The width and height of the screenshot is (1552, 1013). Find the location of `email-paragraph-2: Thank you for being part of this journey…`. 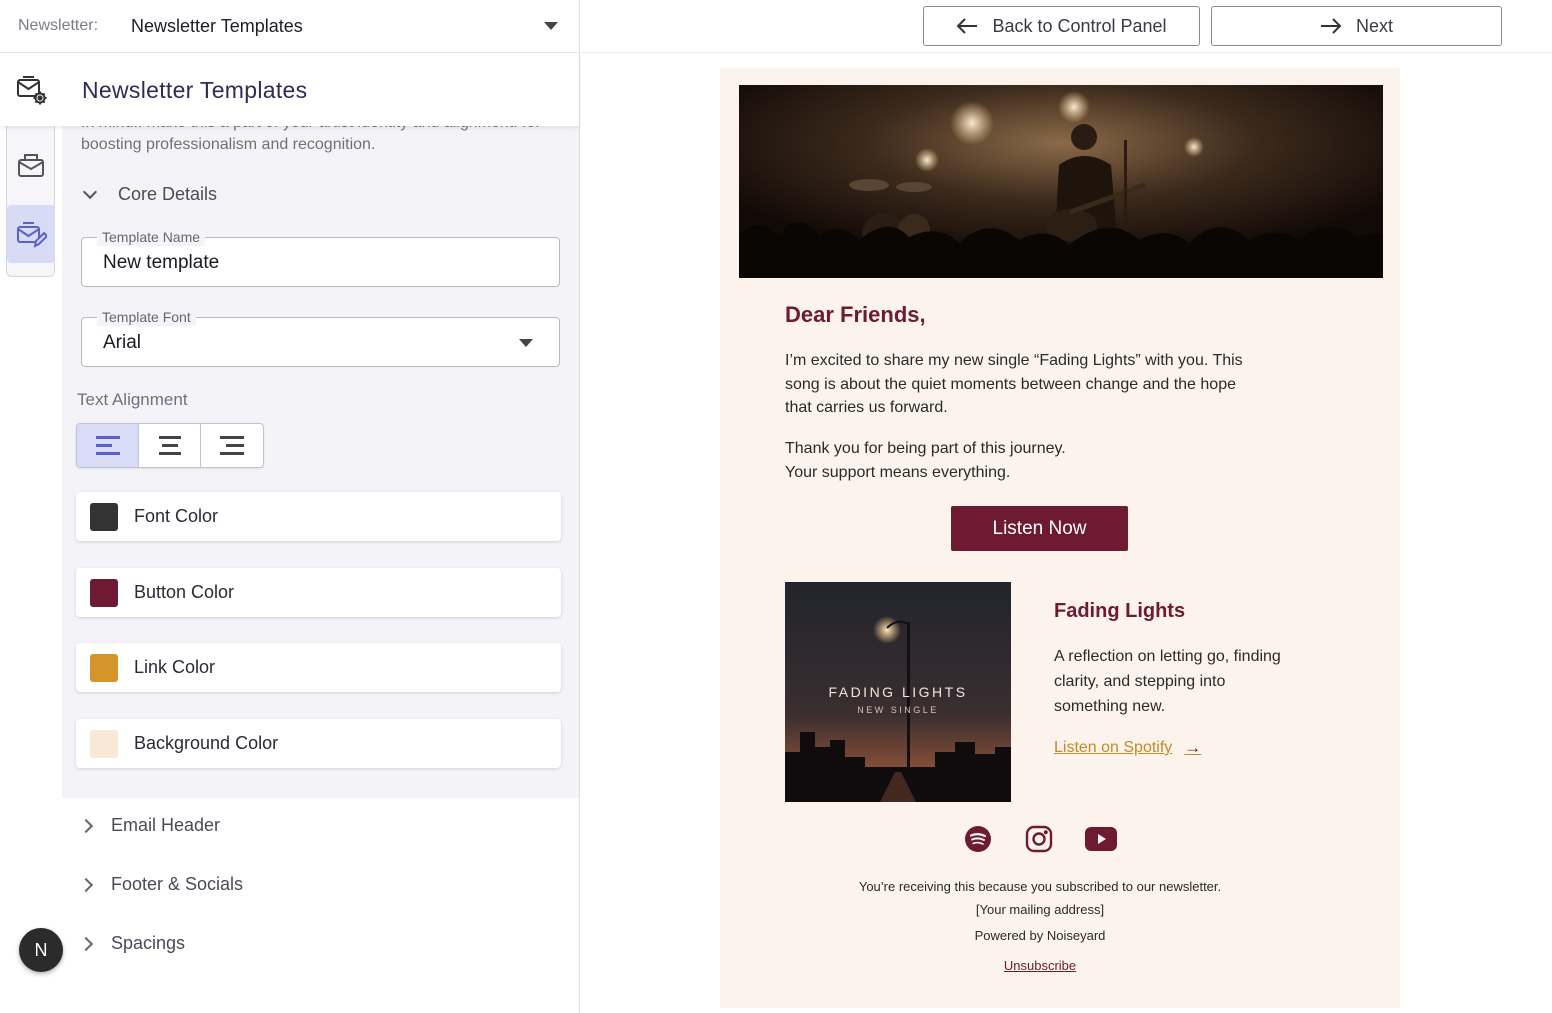

email-paragraph-2: Thank you for being part of this journey… is located at coordinates (1025, 460).